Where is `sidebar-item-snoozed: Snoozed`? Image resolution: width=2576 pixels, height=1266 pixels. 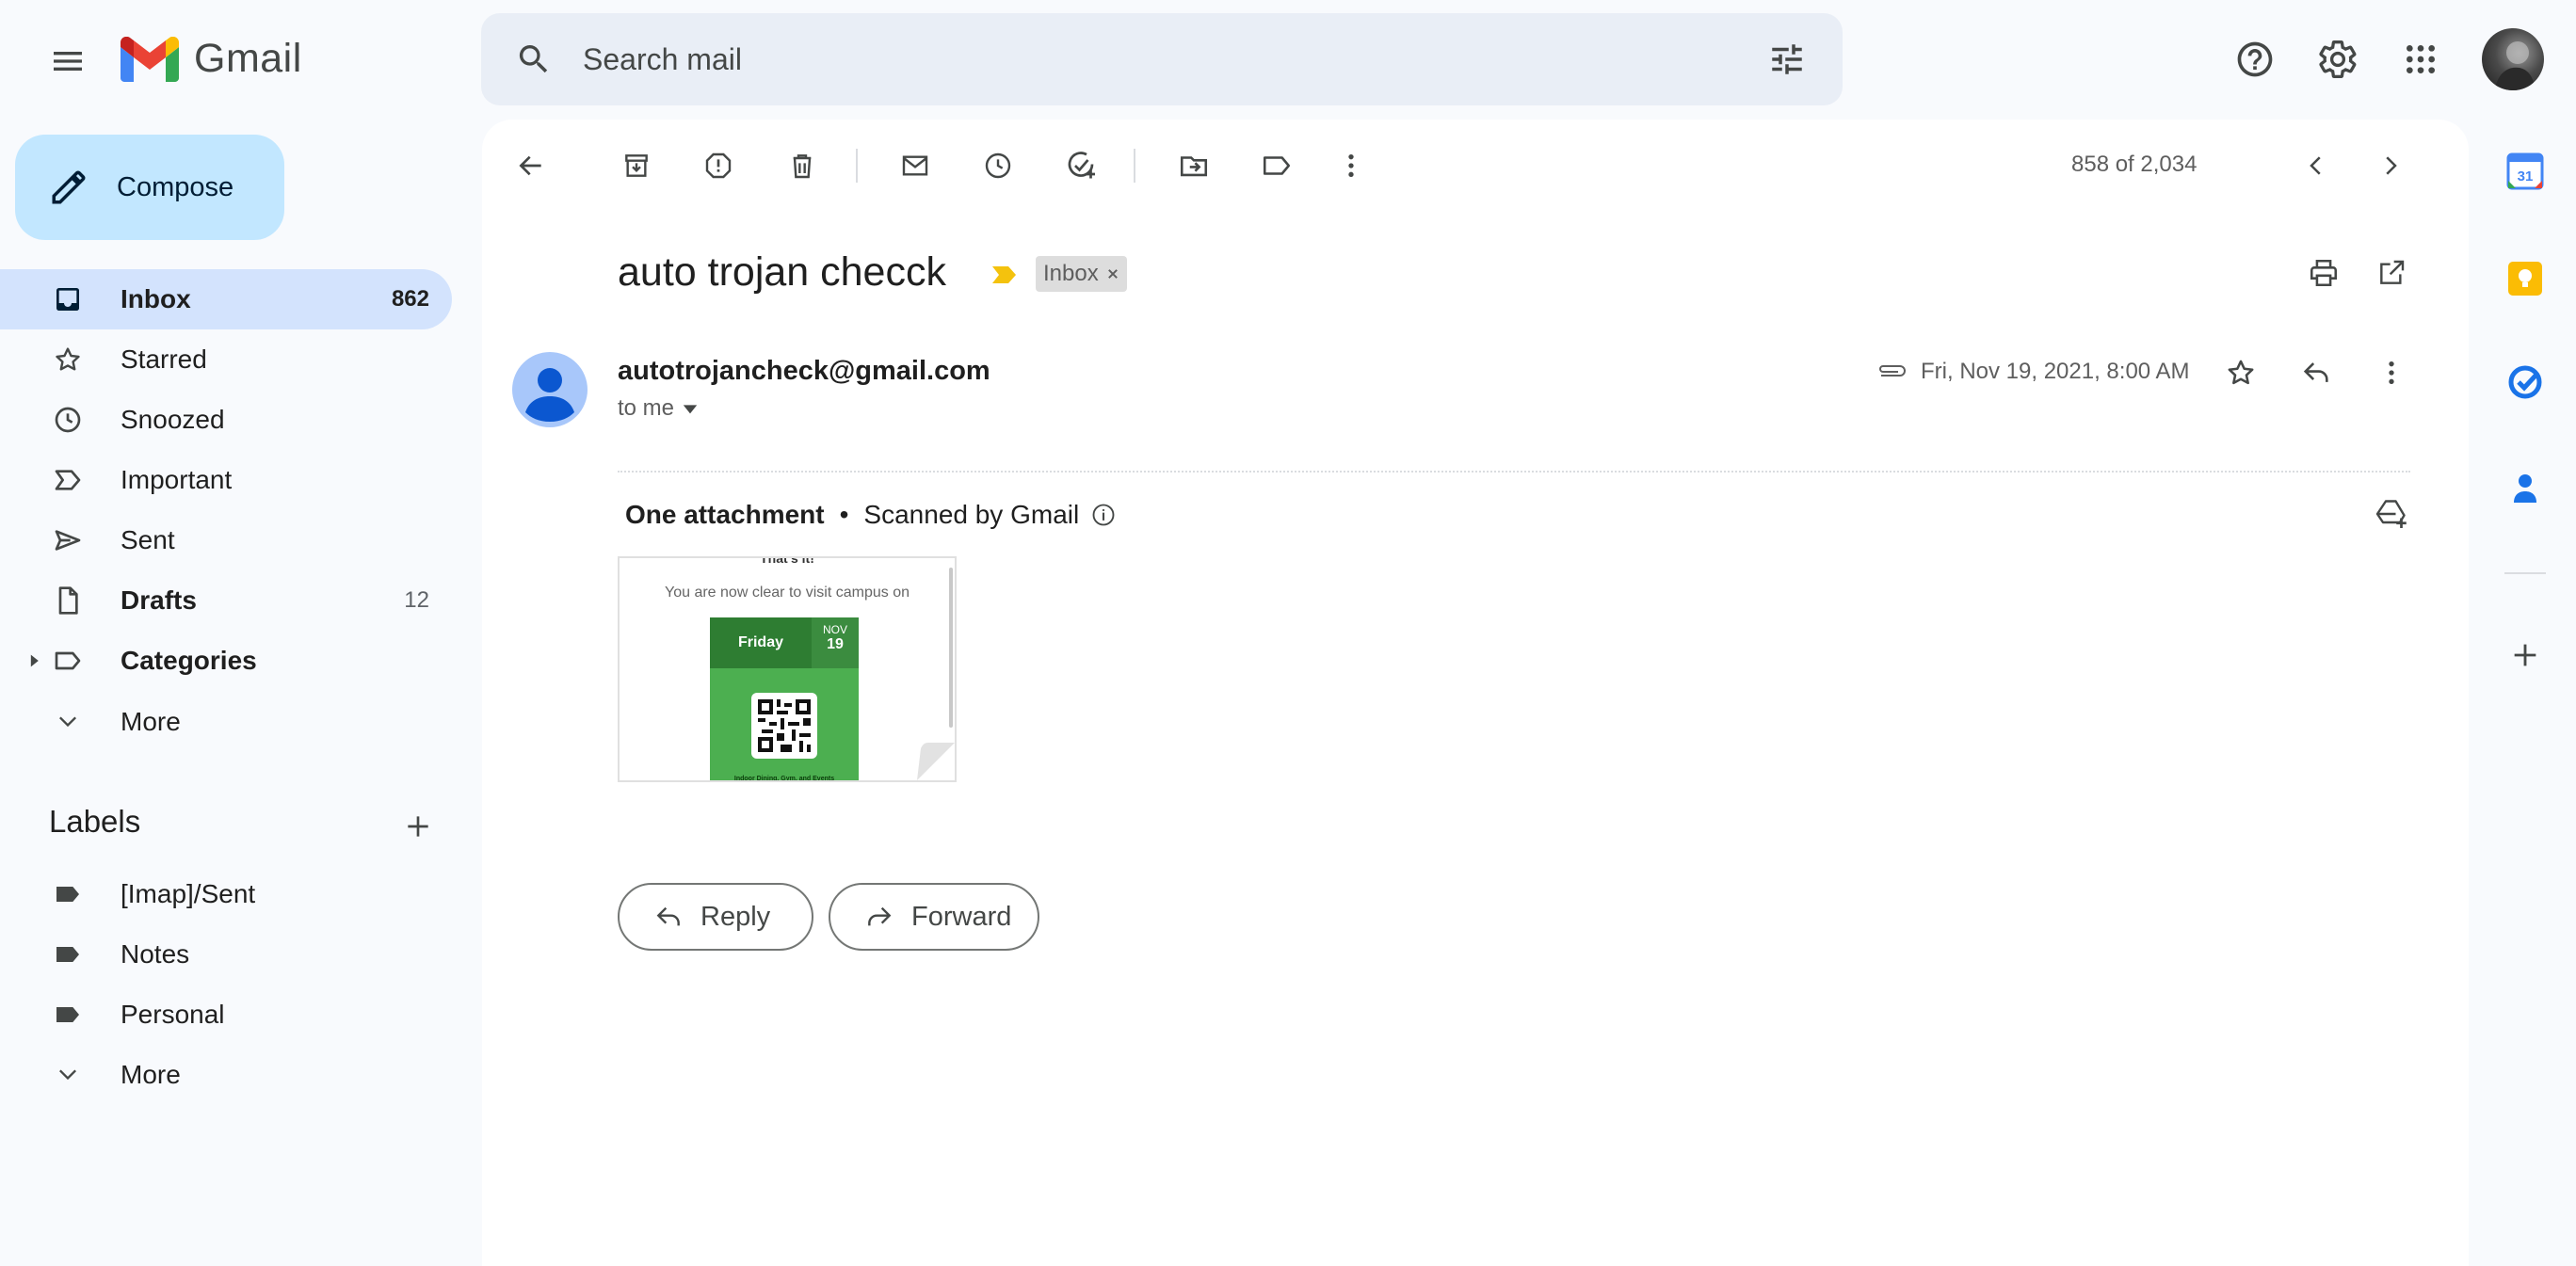
sidebar-item-snoozed: Snoozed is located at coordinates (226, 420).